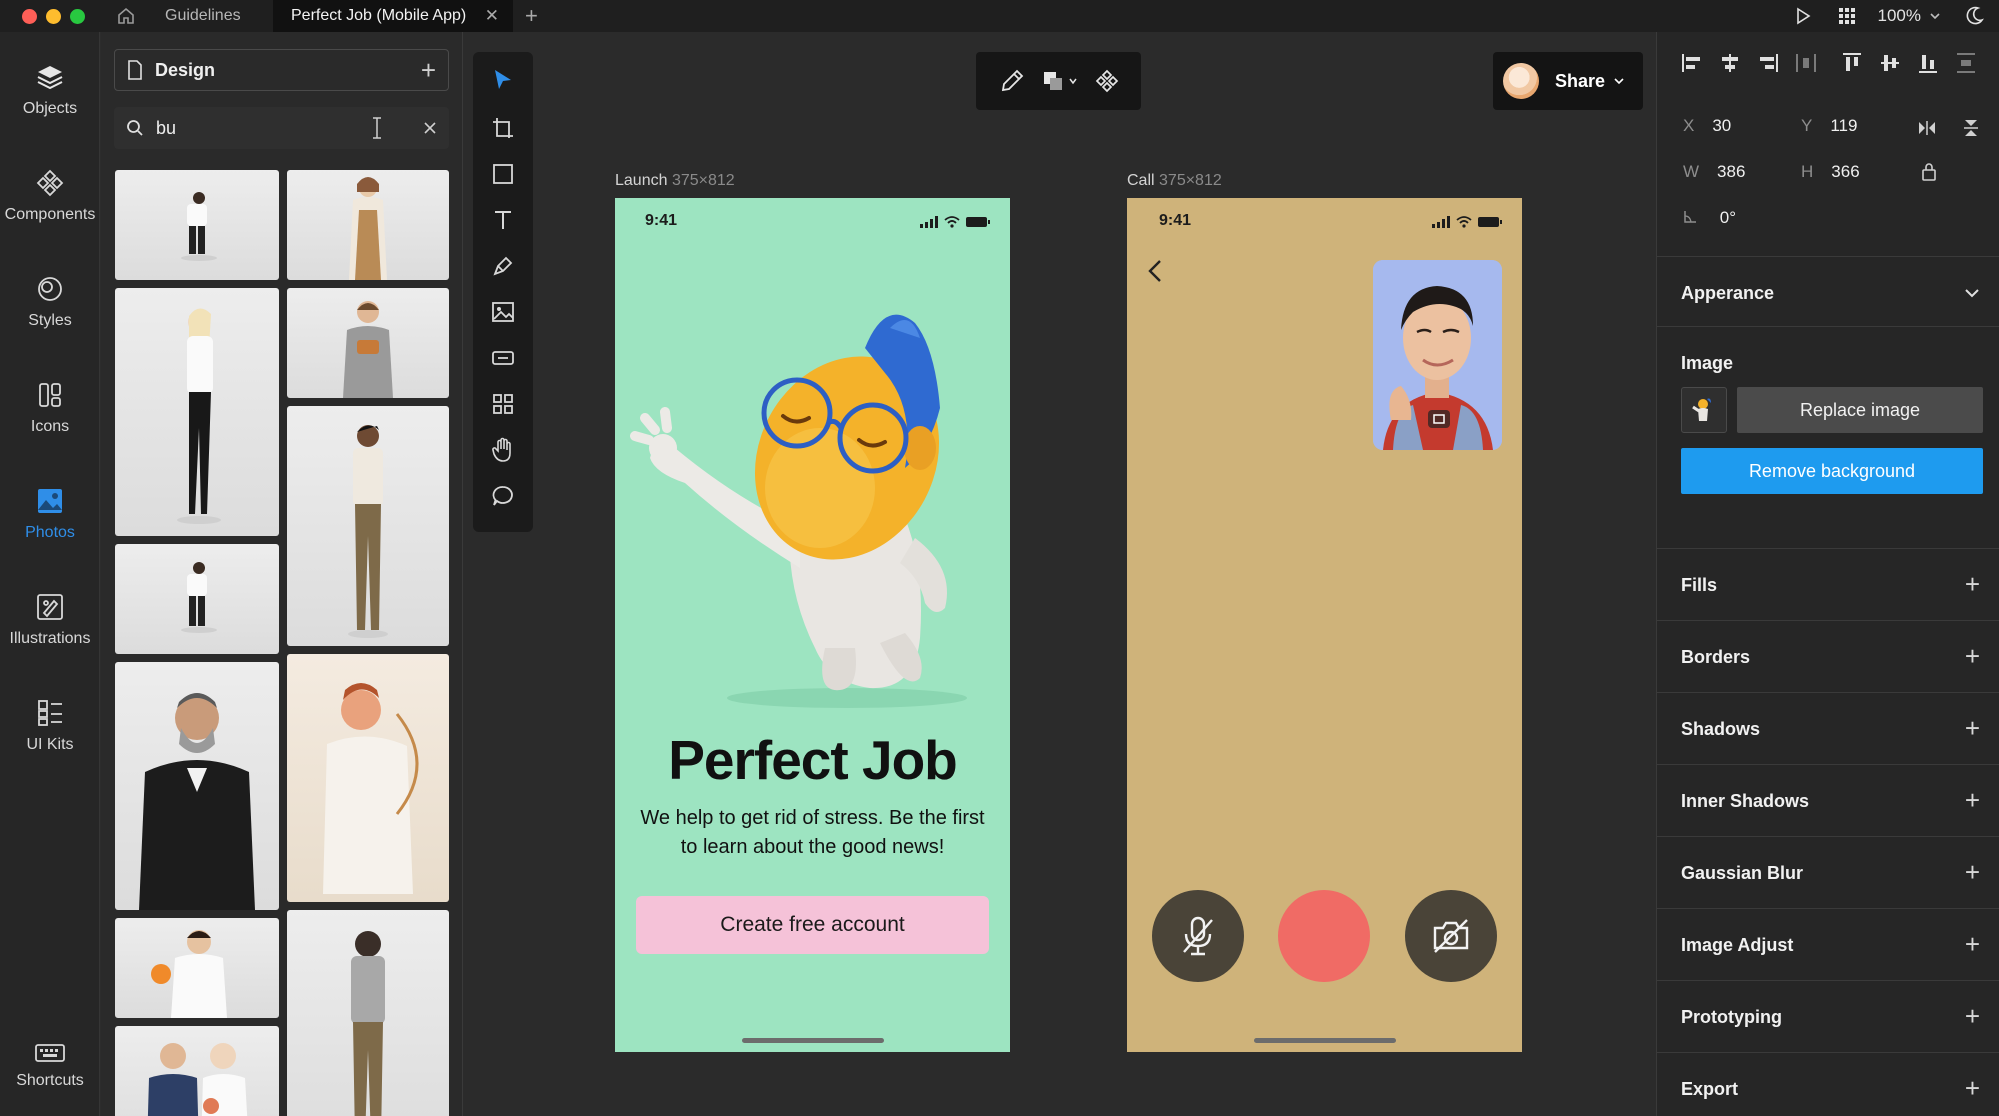 This screenshot has height=1116, width=1999. Describe the element at coordinates (503, 80) in the screenshot. I see `move-tool` at that location.